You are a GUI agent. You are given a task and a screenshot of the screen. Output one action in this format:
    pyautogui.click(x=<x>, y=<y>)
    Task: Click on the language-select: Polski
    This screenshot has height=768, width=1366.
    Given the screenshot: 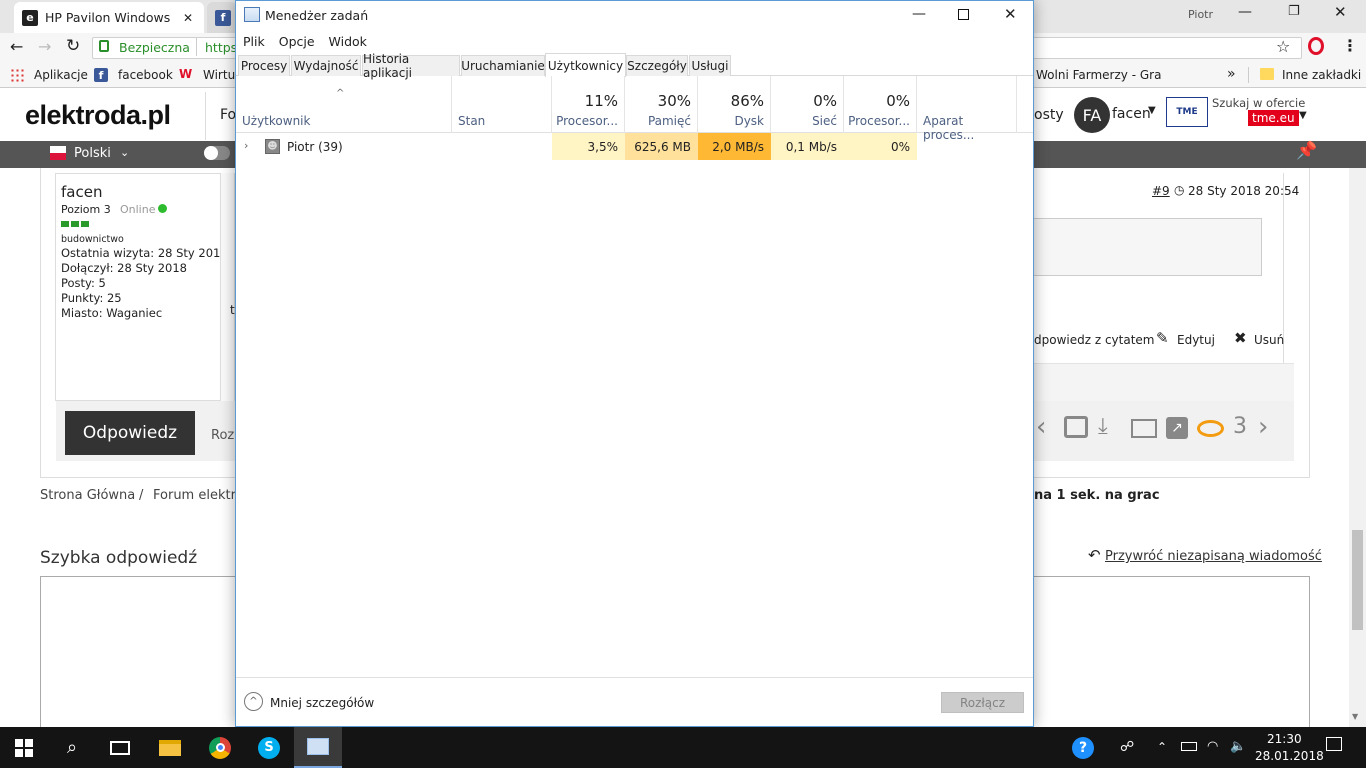 What is the action you would take?
    pyautogui.click(x=92, y=153)
    